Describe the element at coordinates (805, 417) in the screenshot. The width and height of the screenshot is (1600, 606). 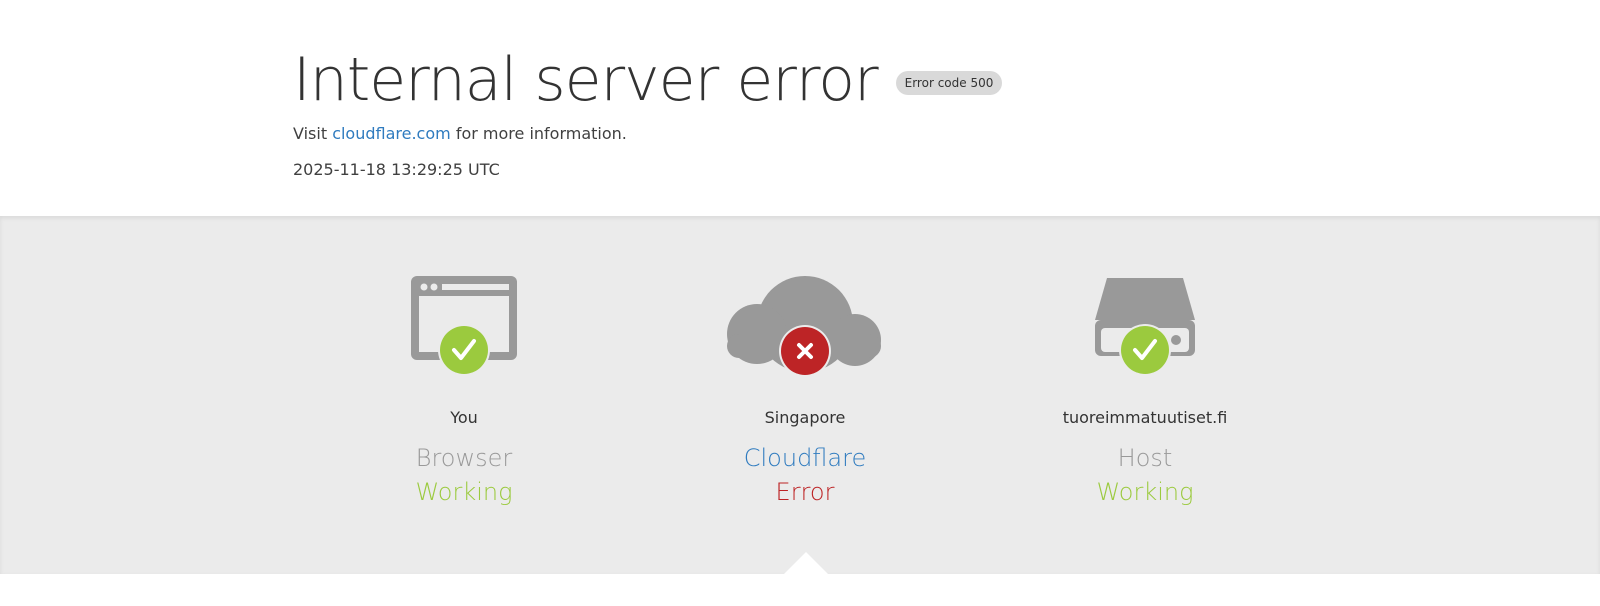
I see `cloudflare-location: Singapore` at that location.